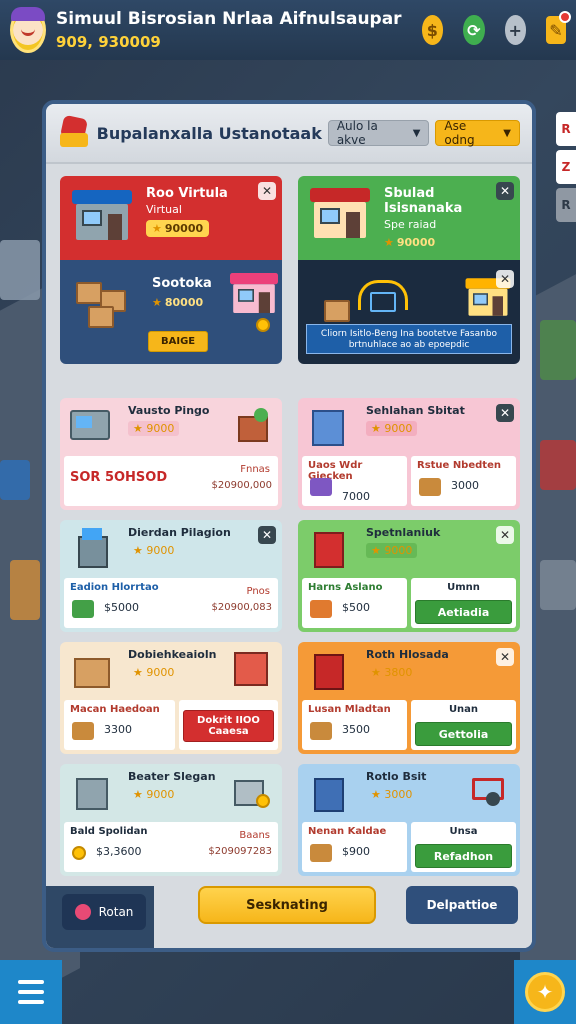  I want to click on refresh-icon: ⟳, so click(474, 30).